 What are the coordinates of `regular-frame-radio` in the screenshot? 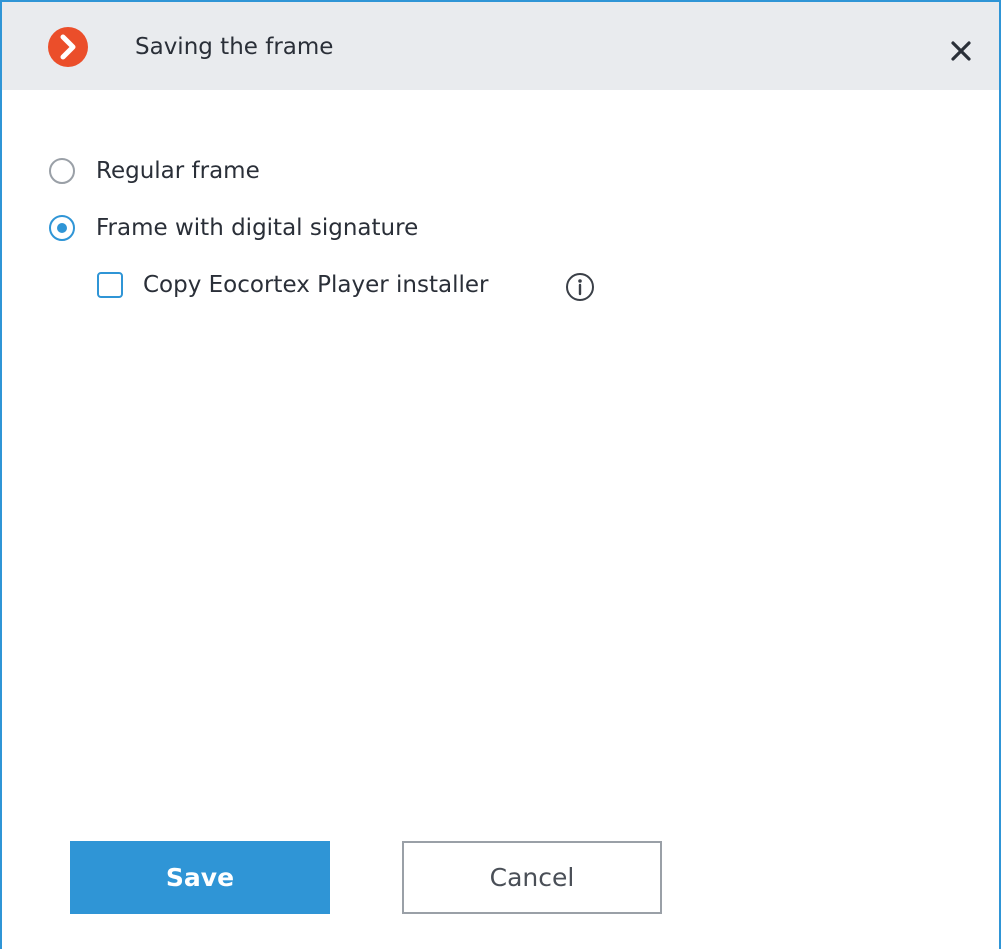 It's located at (62, 171).